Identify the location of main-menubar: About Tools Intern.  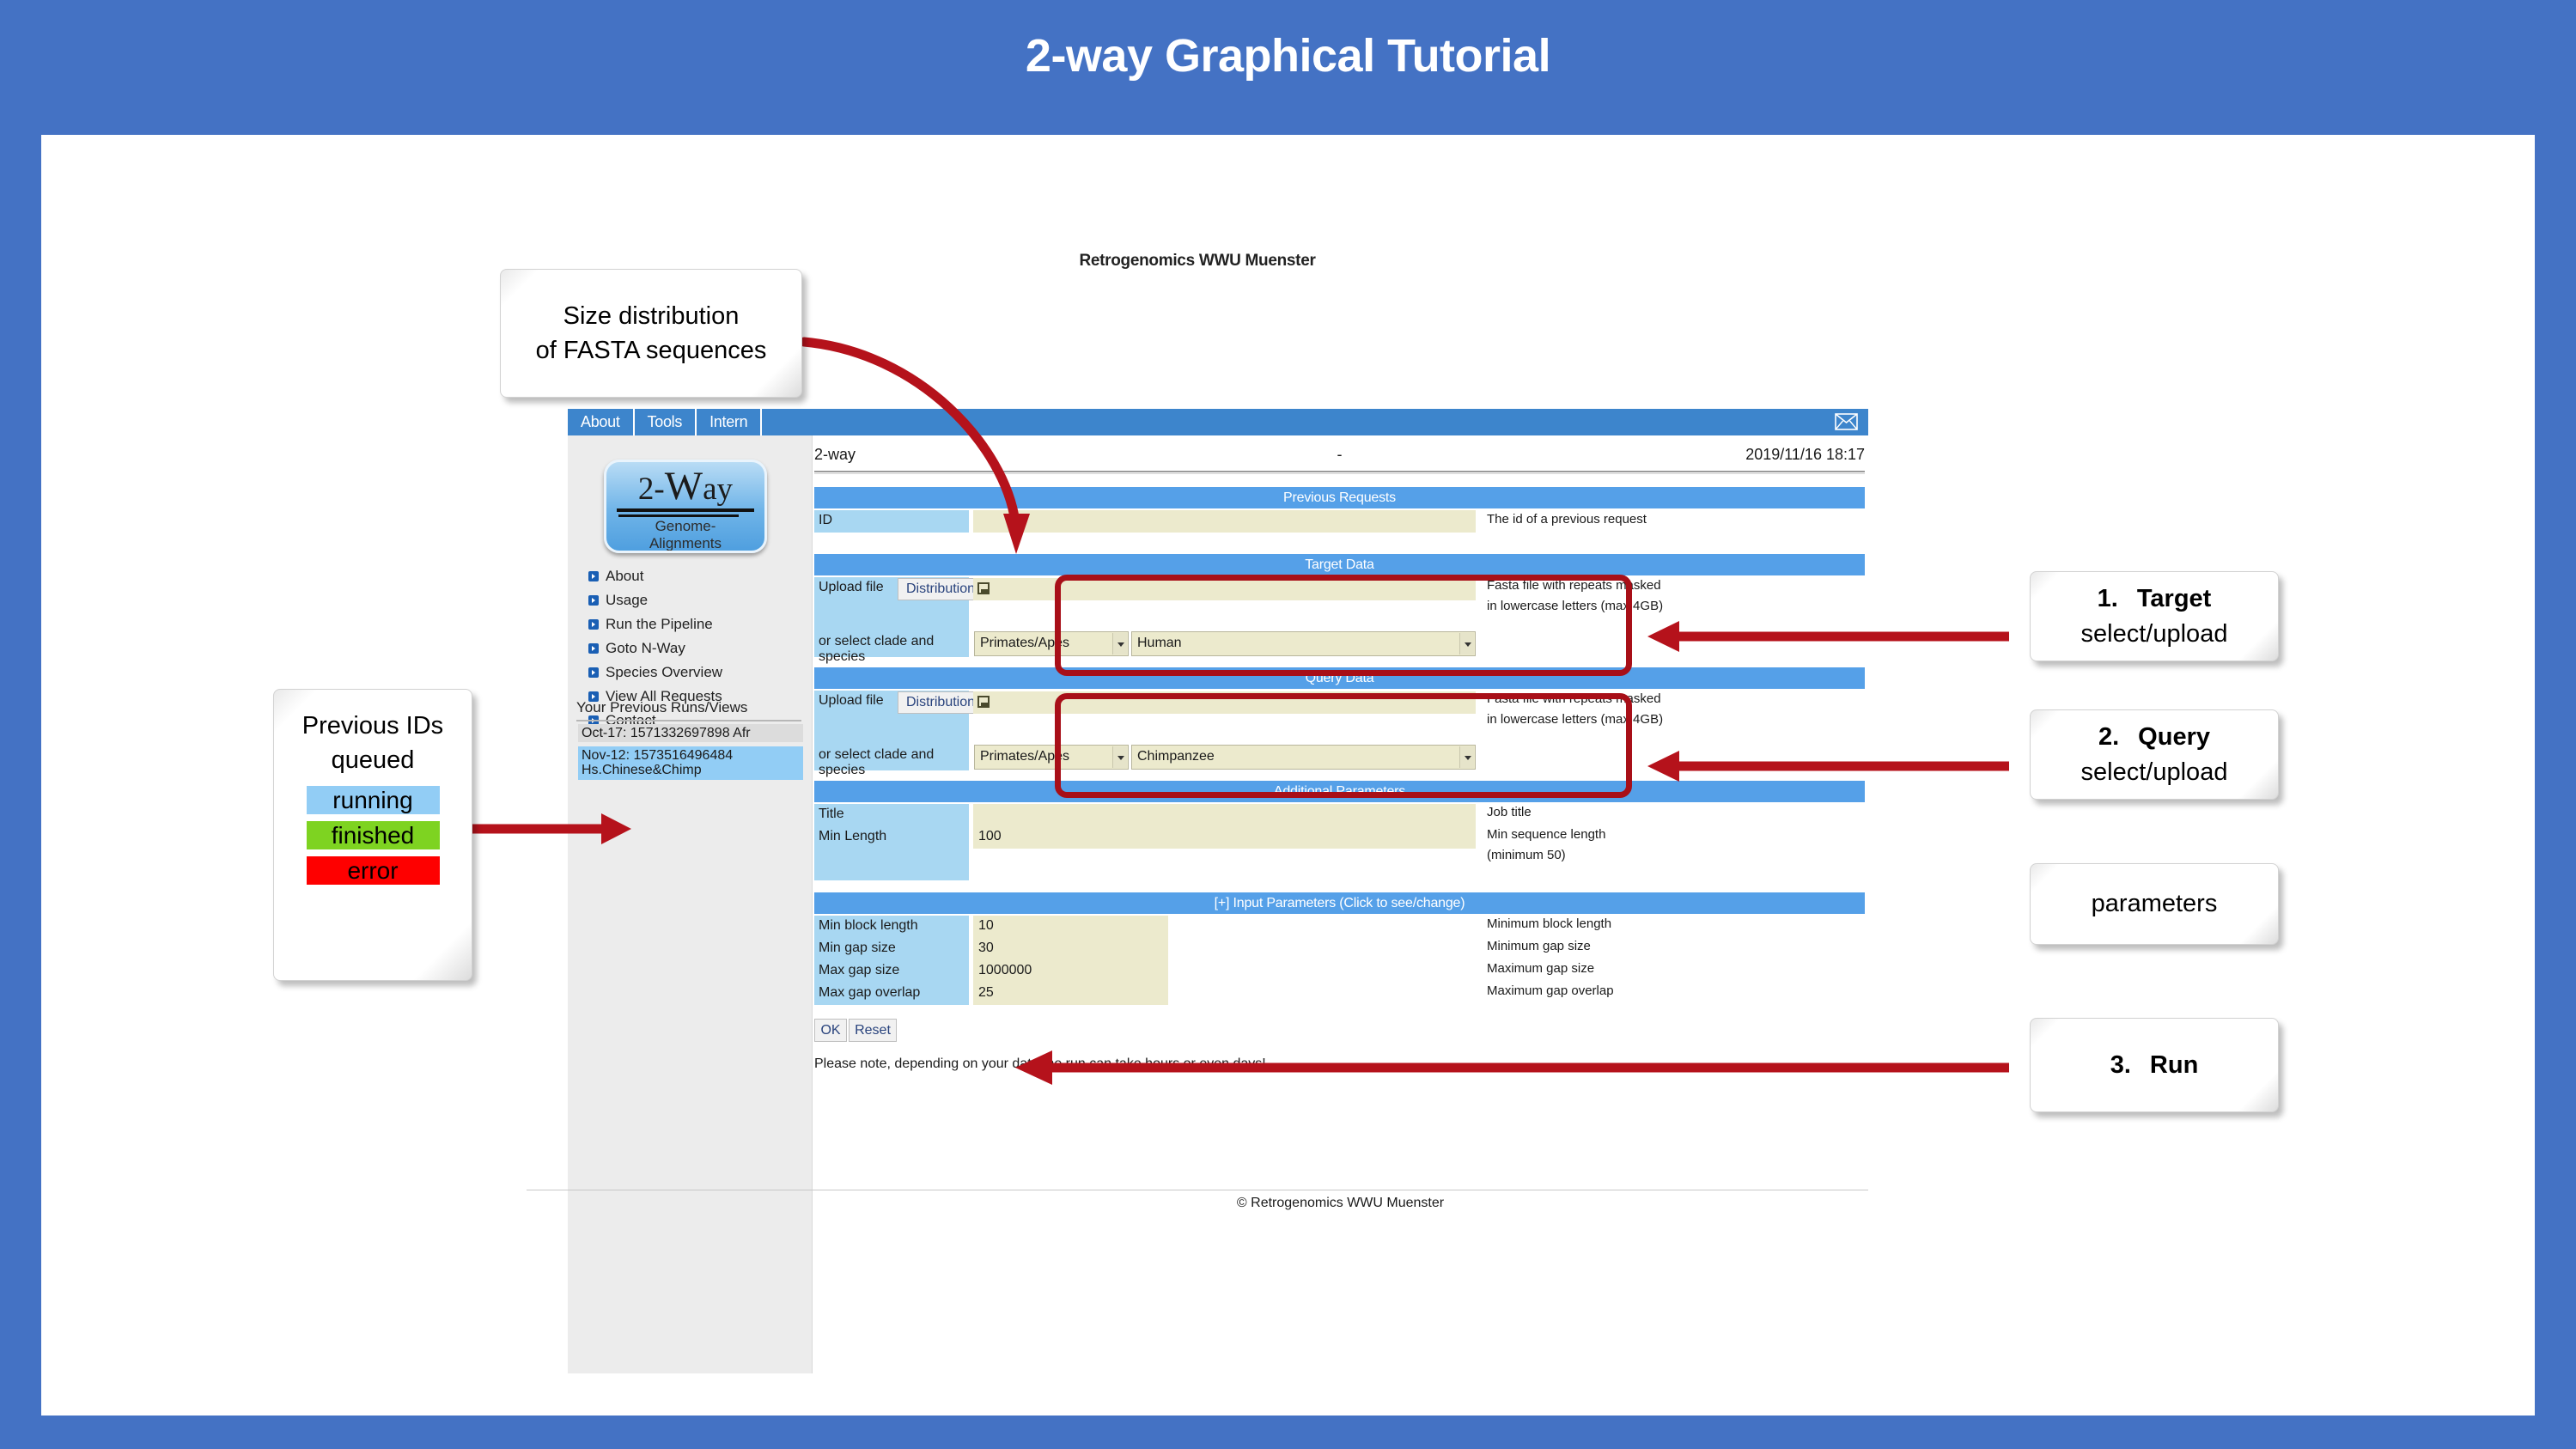
(1218, 422).